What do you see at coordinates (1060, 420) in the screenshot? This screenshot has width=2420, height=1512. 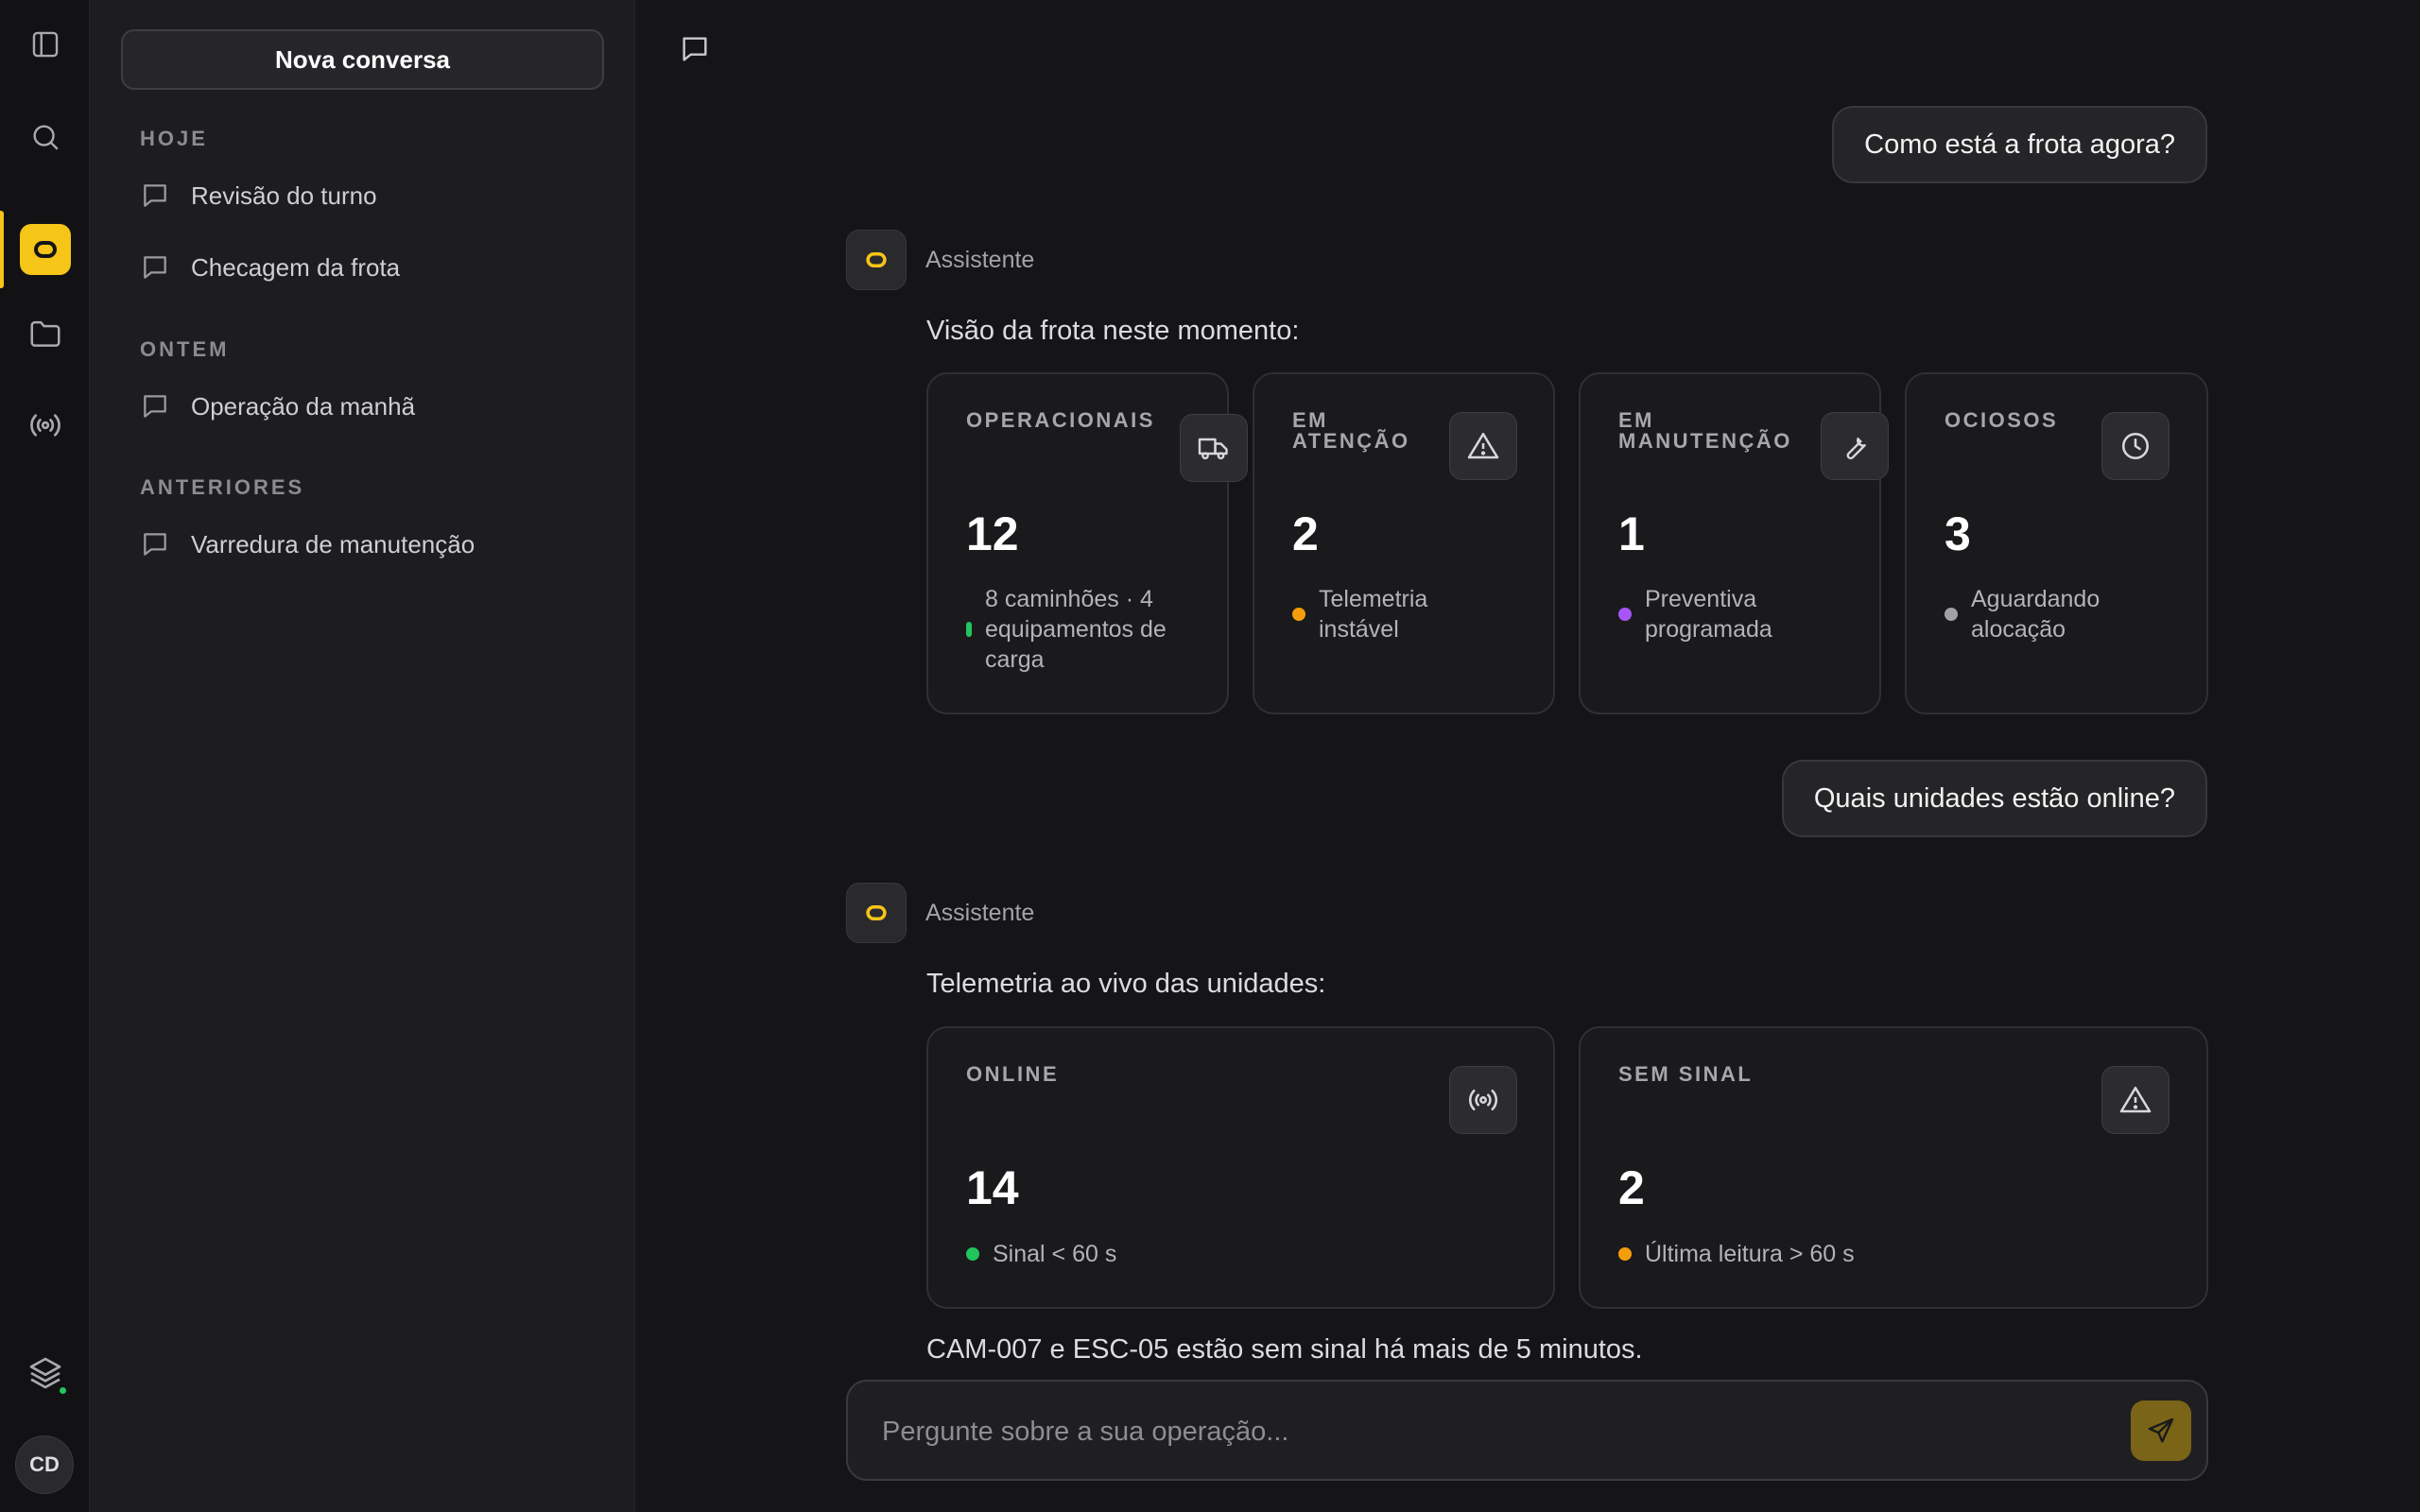 I see `card-label: OPERACIONAIS` at bounding box center [1060, 420].